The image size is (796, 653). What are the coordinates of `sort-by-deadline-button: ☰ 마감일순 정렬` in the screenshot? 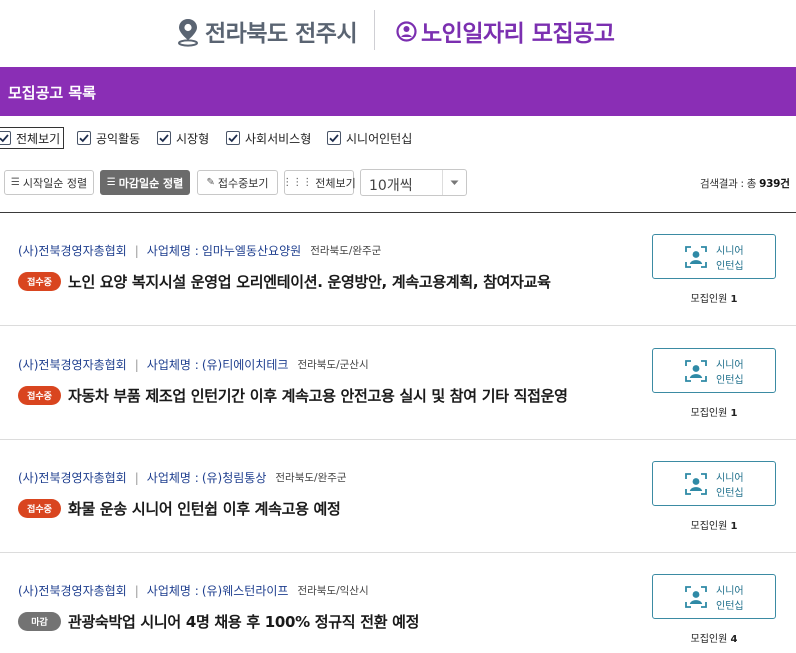 It's located at (145, 182).